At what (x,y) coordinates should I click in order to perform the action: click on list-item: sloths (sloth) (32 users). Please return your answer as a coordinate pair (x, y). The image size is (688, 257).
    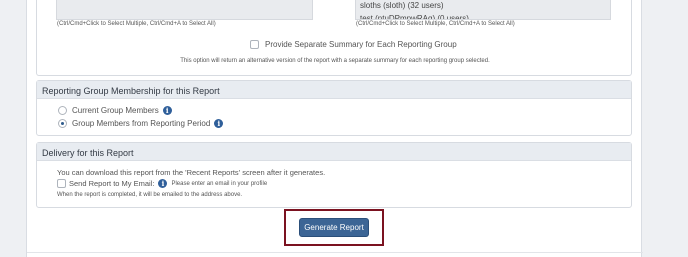
    Looking at the image, I should click on (485, 6).